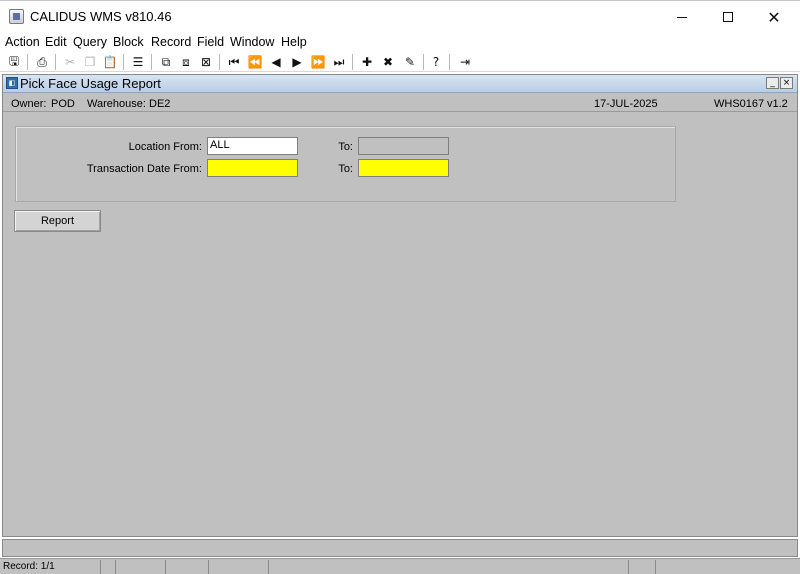 The image size is (800, 574). Describe the element at coordinates (400, 548) in the screenshot. I see `message-line` at that location.